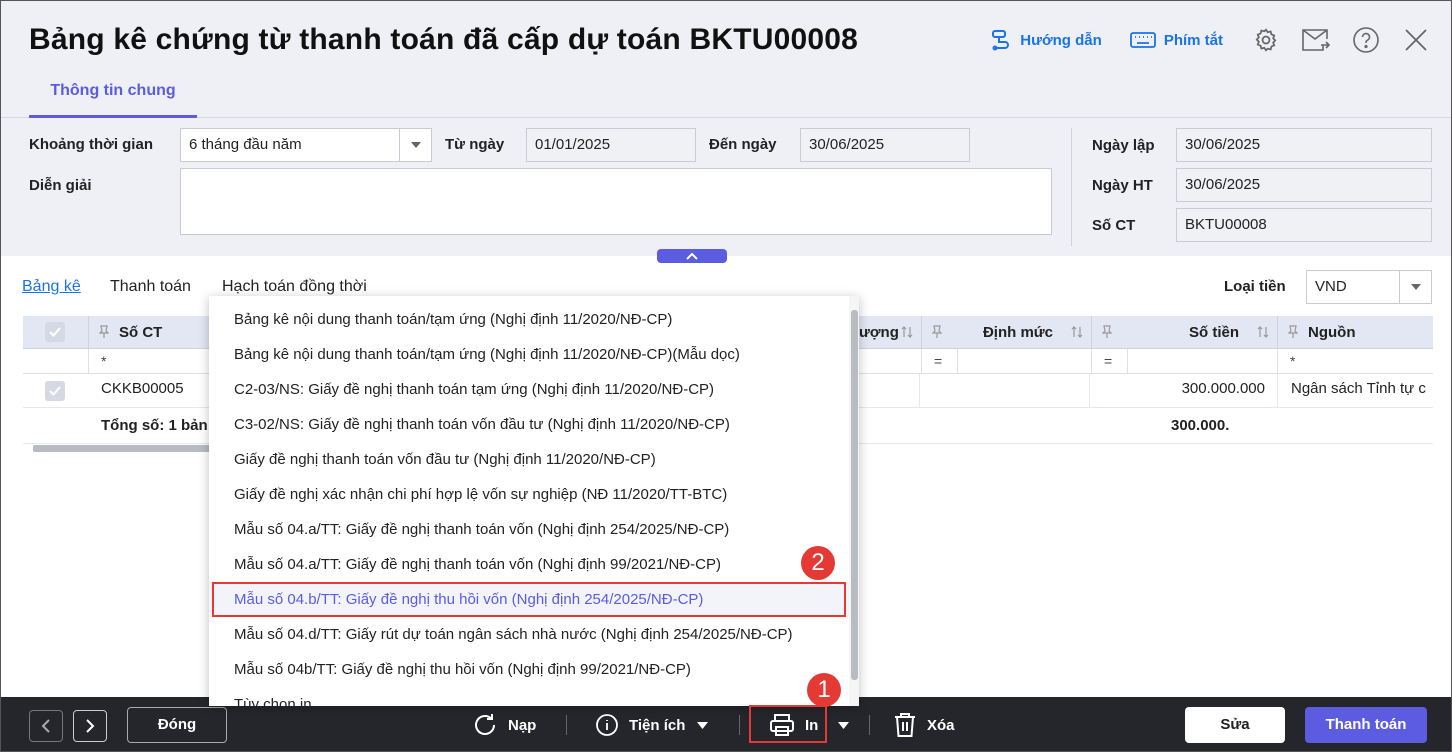  Describe the element at coordinates (788, 724) in the screenshot. I see `print-highlight-box` at that location.